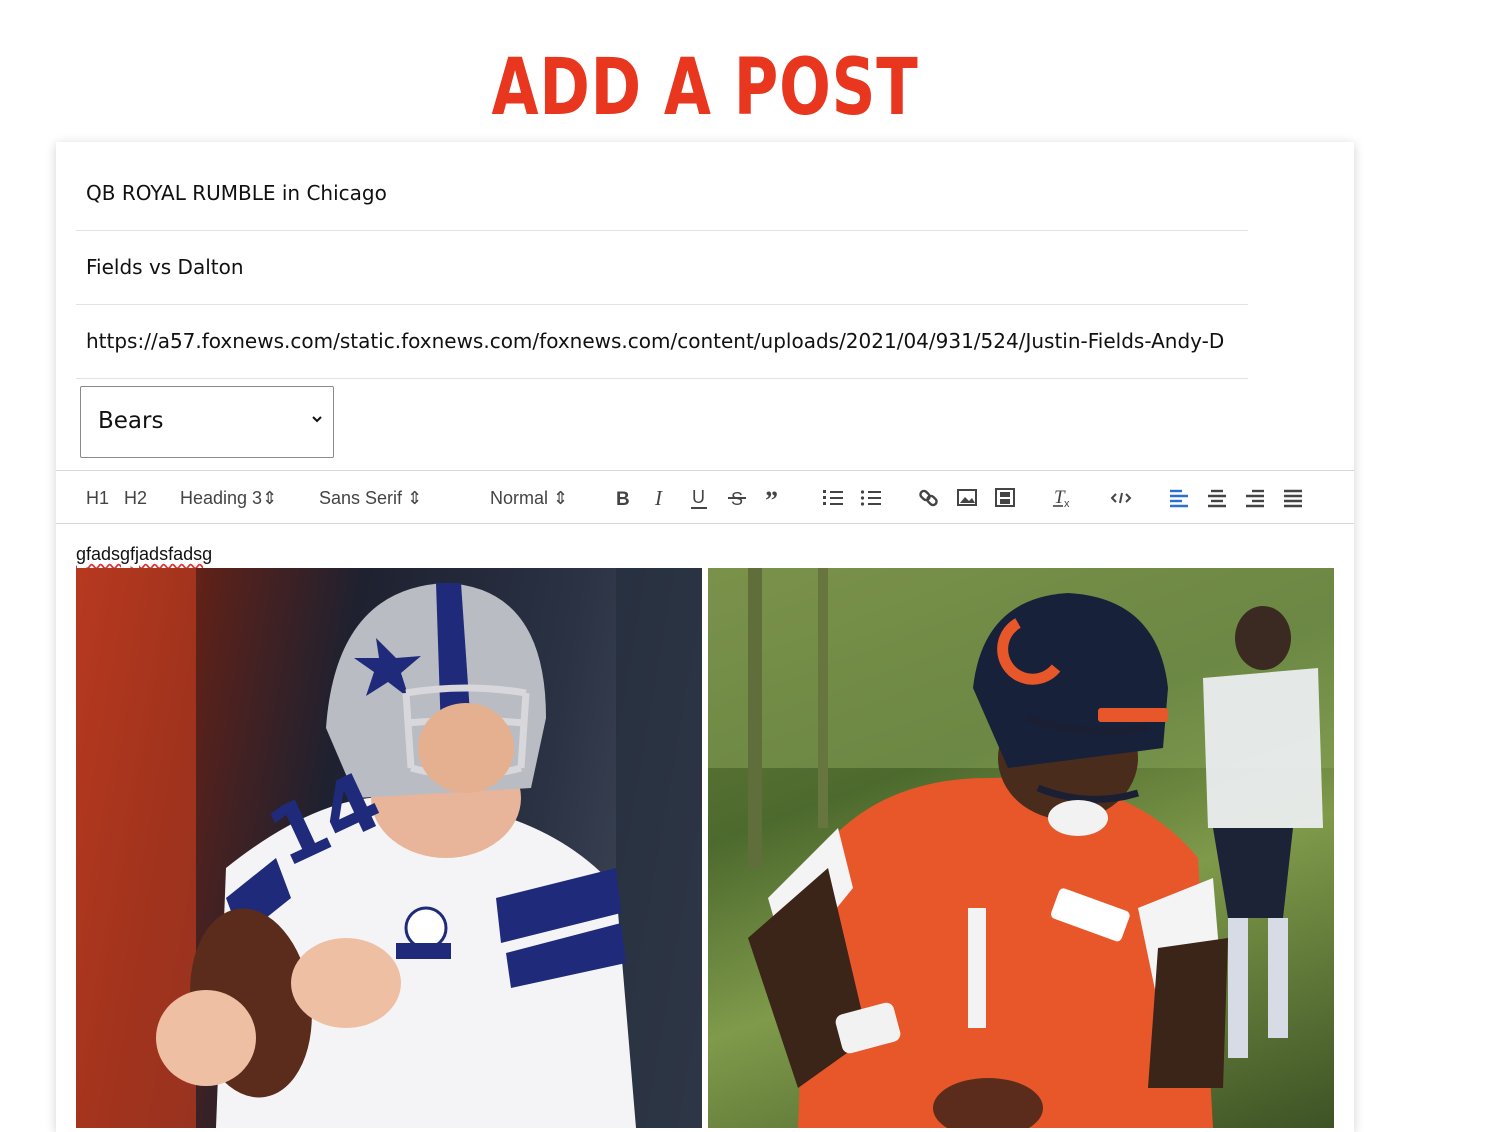 This screenshot has height=1132, width=1488. What do you see at coordinates (1067, 504) in the screenshot?
I see `svg-text: x` at bounding box center [1067, 504].